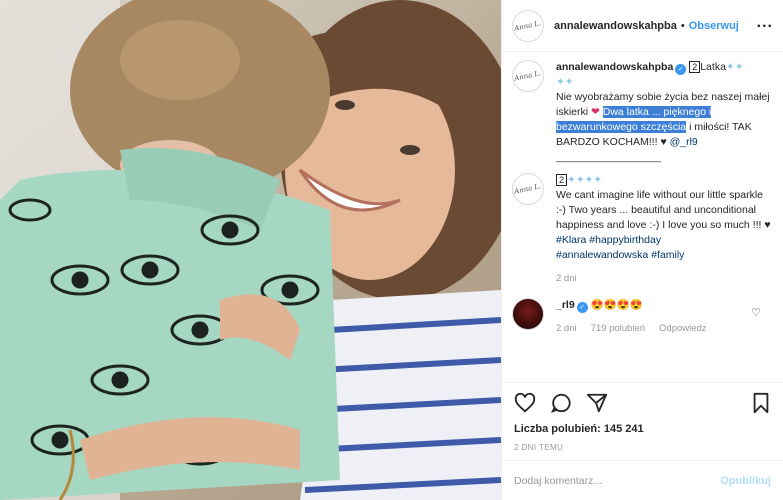 This screenshot has height=500, width=783. I want to click on comment-meta: 2 dni, so click(664, 278).